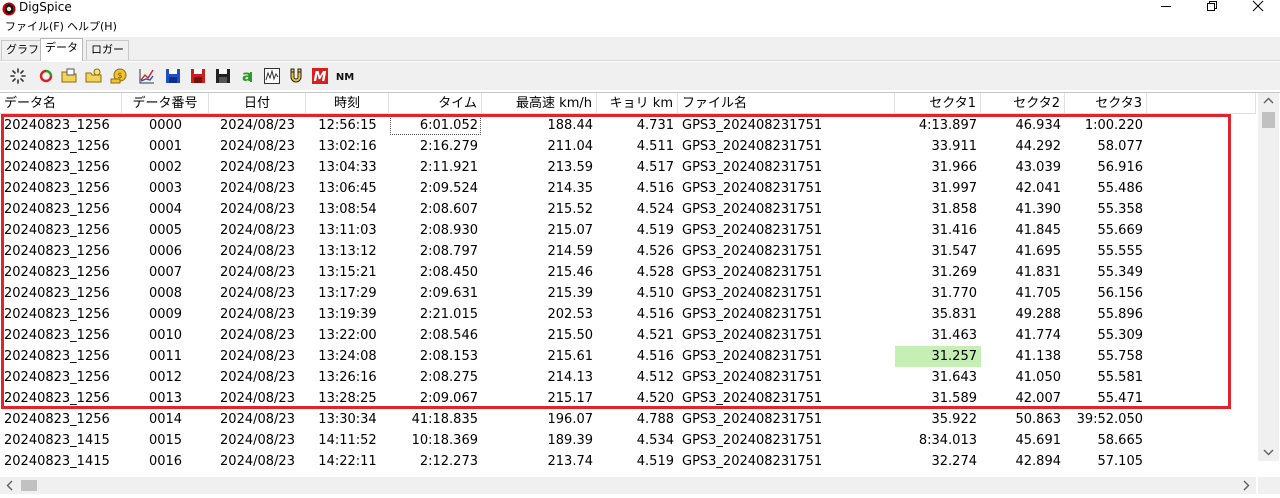 The image size is (1280, 498). I want to click on cell-data-number: 0009, so click(165, 314).